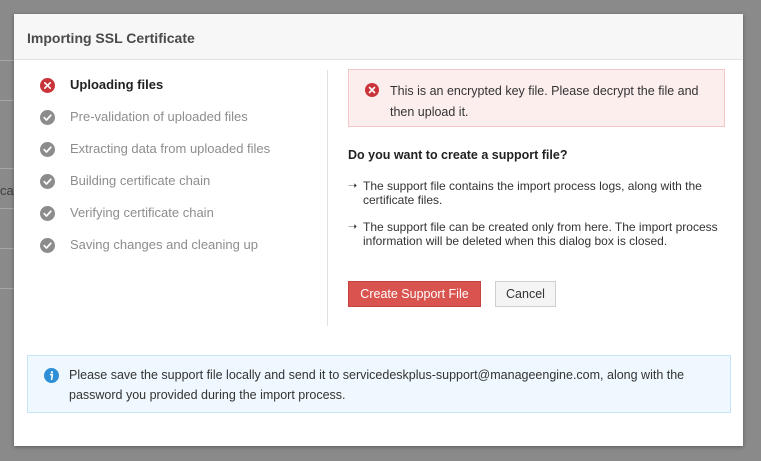 The height and width of the screenshot is (461, 761). Describe the element at coordinates (327, 198) in the screenshot. I see `column-divider` at that location.